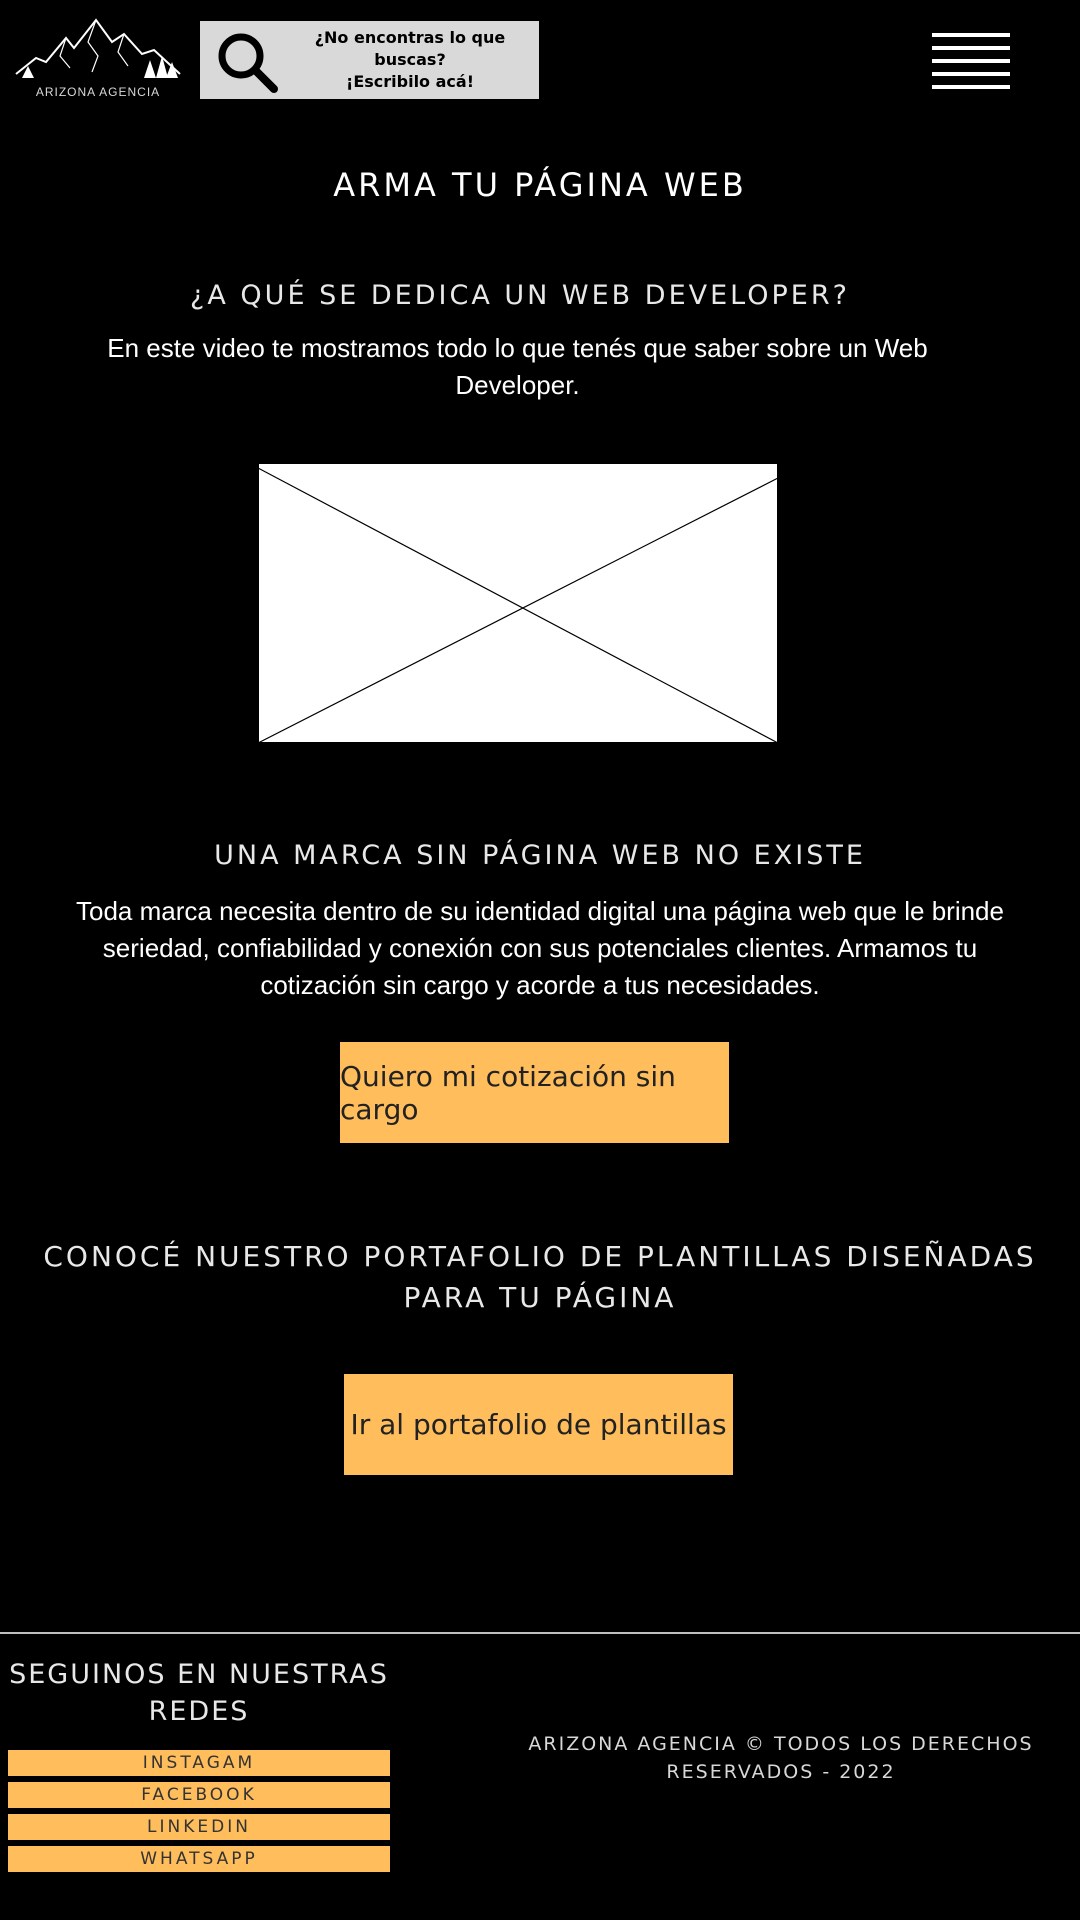  Describe the element at coordinates (98, 92) in the screenshot. I see `logo-text: ARIZONA AGENCIA` at that location.